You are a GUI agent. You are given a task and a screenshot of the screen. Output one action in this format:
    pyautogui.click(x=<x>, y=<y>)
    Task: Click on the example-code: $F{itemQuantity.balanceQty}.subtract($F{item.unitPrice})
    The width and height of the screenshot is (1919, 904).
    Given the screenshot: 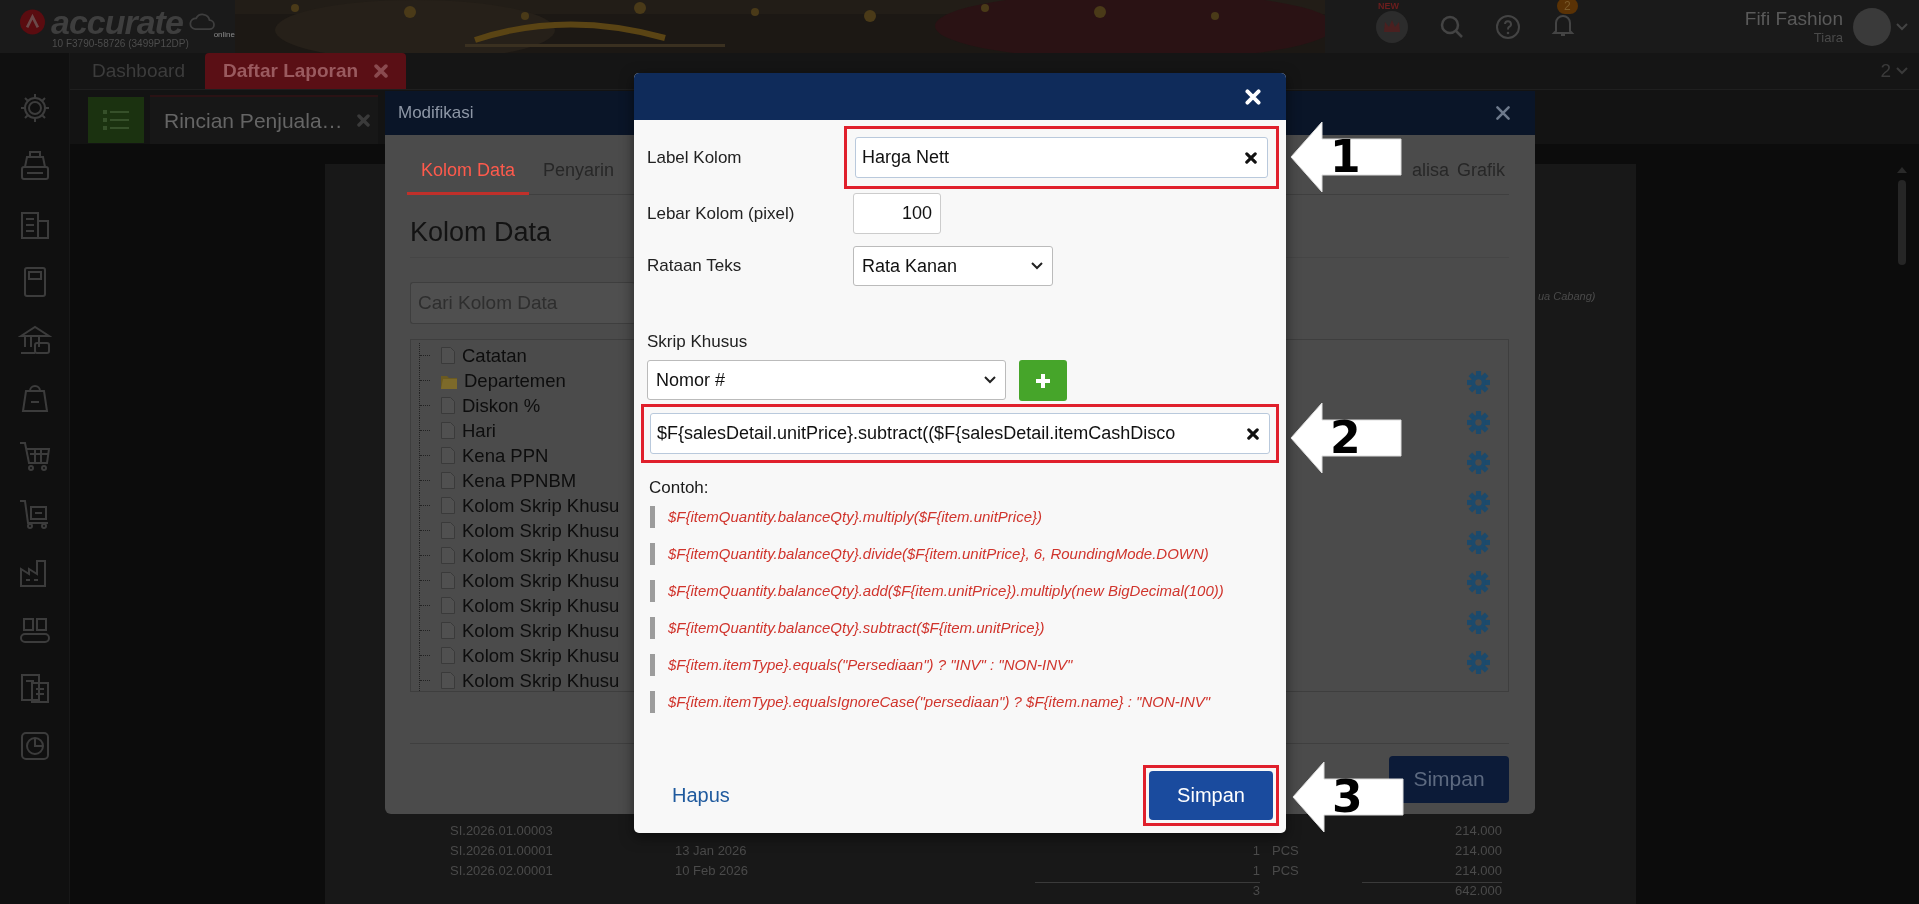 What is the action you would take?
    pyautogui.click(x=856, y=628)
    